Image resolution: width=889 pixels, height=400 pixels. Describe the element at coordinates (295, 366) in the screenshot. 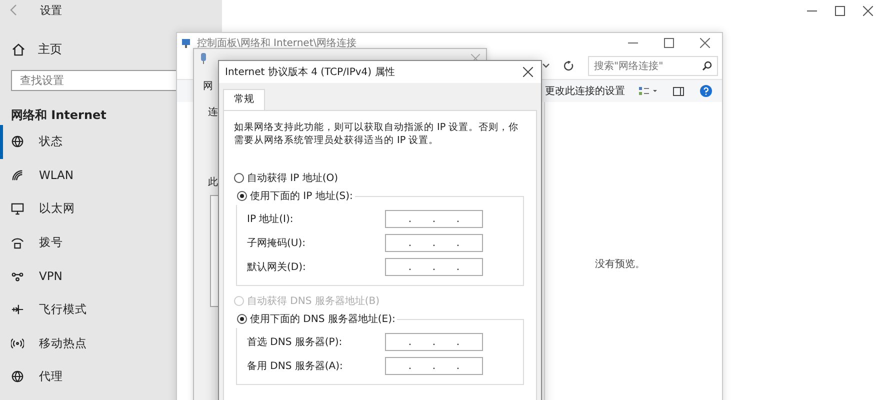

I see `field-label: 备用 DNS 服务器(A):` at that location.